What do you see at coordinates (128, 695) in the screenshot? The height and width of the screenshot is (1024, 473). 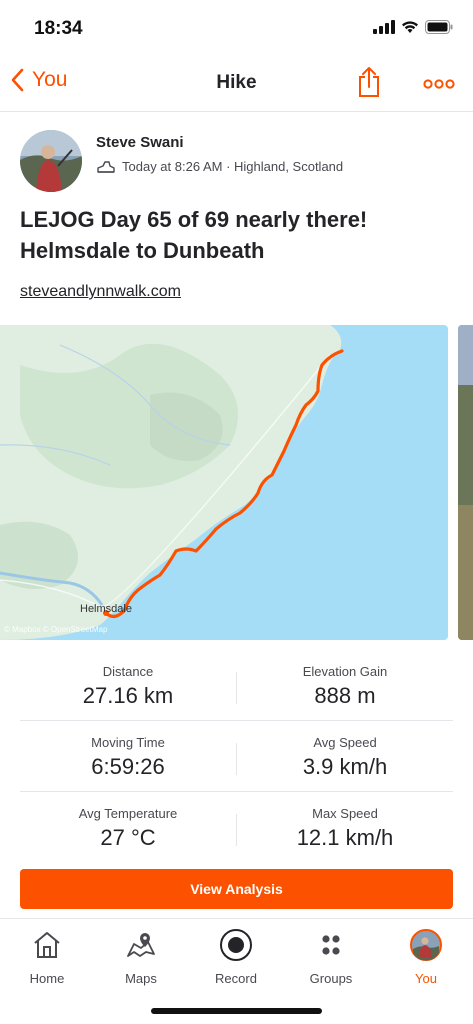 I see `stat-value: 27.16 km` at bounding box center [128, 695].